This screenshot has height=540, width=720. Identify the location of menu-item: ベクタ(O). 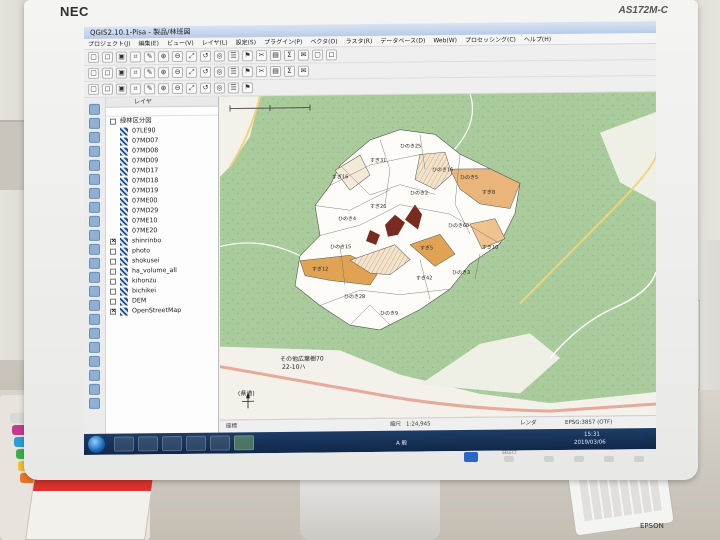
(323, 41).